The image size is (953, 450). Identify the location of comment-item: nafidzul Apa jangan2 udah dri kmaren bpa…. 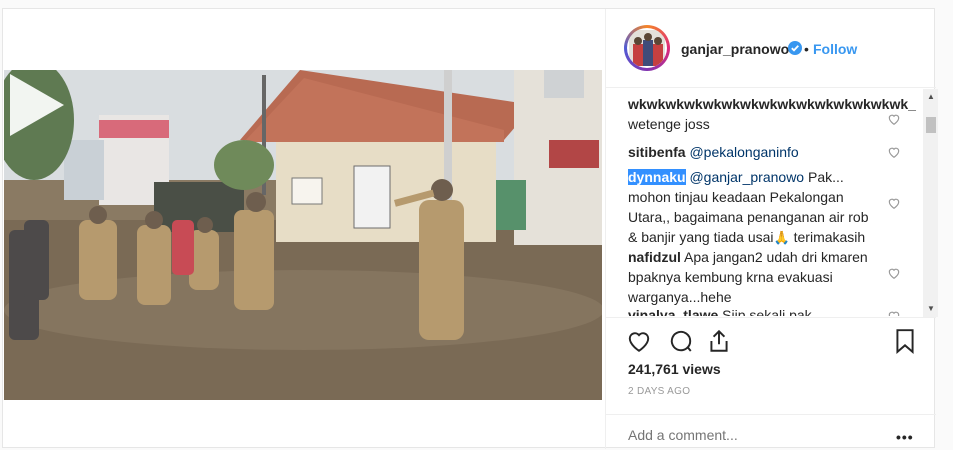
(763, 277).